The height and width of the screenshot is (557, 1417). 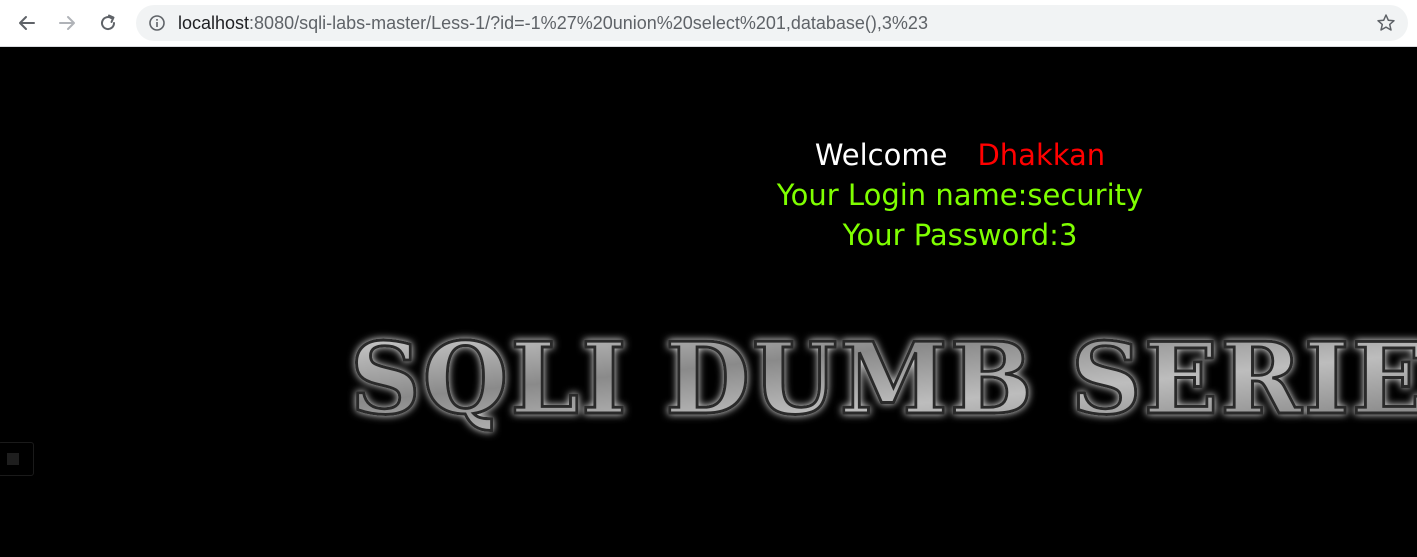 I want to click on arrow-right-icon, so click(x=67, y=23).